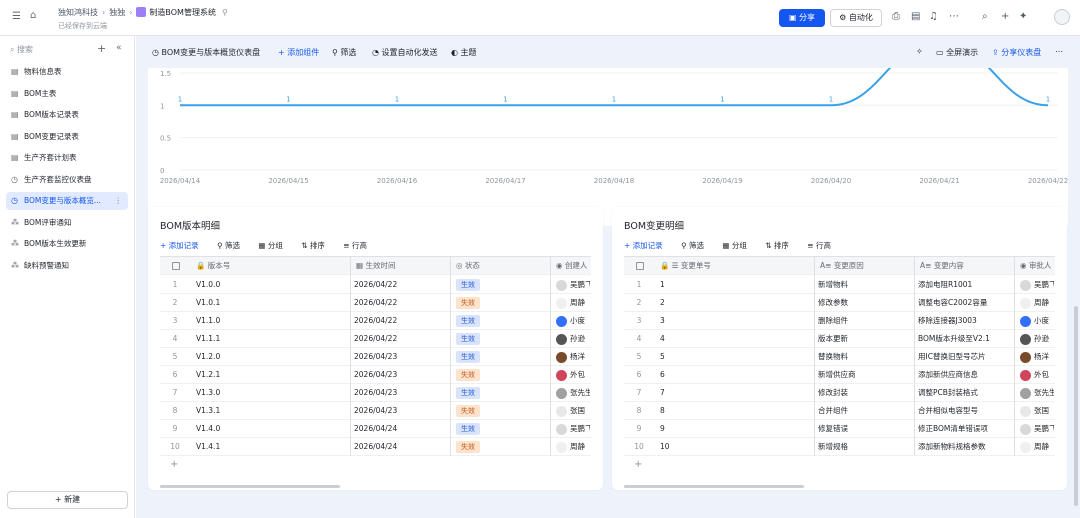 The width and height of the screenshot is (1080, 518). What do you see at coordinates (839, 375) in the screenshot?
I see `table-row: 6 6 新增供应商 添加新供应商信息 外包` at bounding box center [839, 375].